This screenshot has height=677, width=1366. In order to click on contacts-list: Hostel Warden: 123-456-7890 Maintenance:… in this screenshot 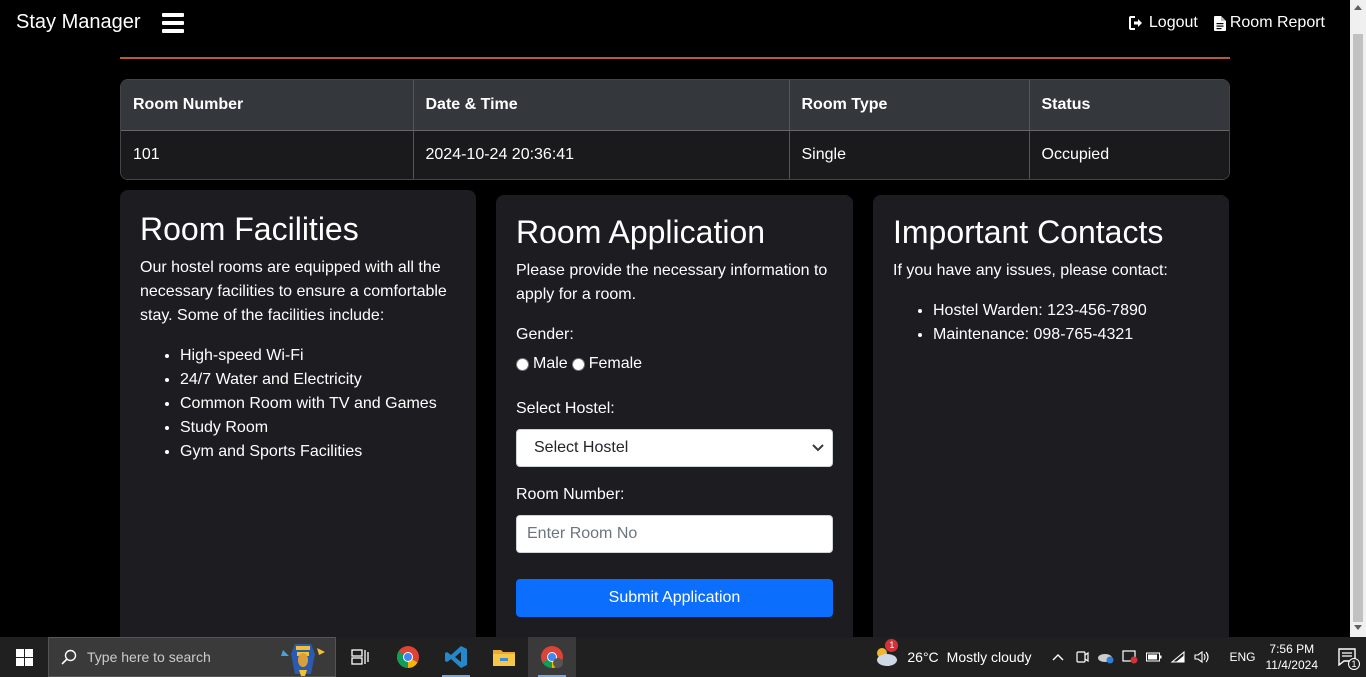, I will do `click(1051, 323)`.